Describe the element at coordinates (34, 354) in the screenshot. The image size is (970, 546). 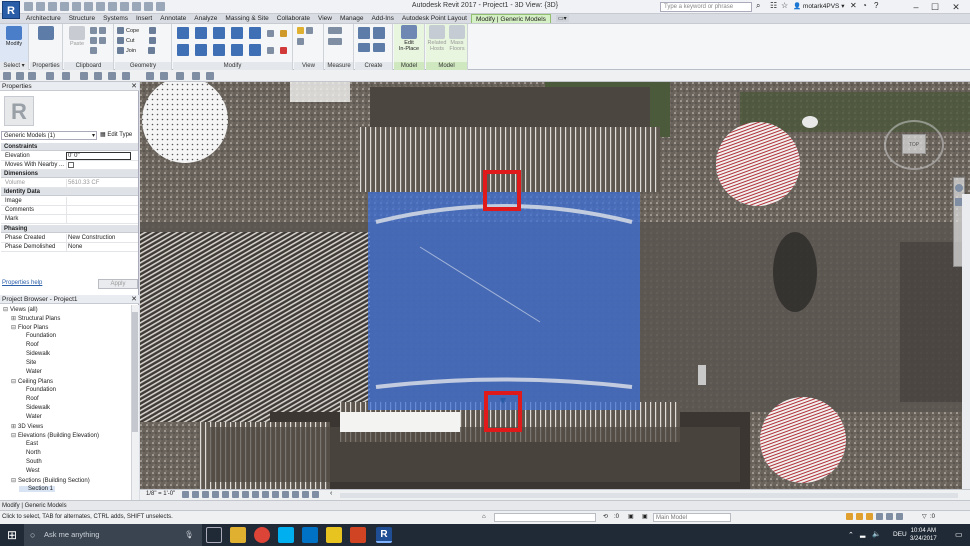
I see `browser-item: Sidewalk` at that location.